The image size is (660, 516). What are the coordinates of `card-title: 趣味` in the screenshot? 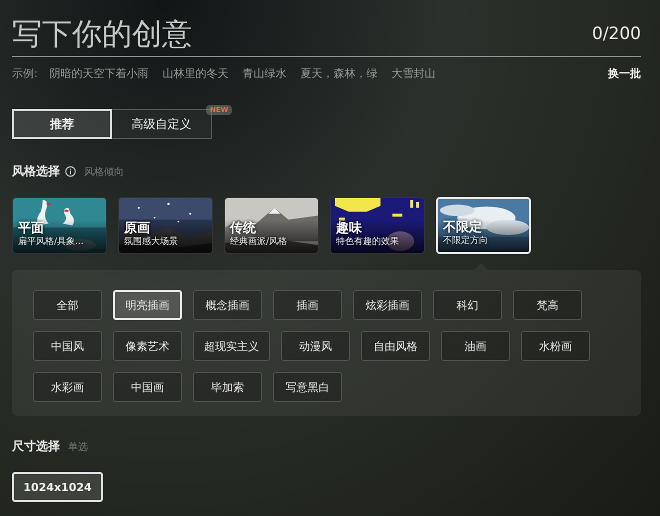 It's located at (349, 228).